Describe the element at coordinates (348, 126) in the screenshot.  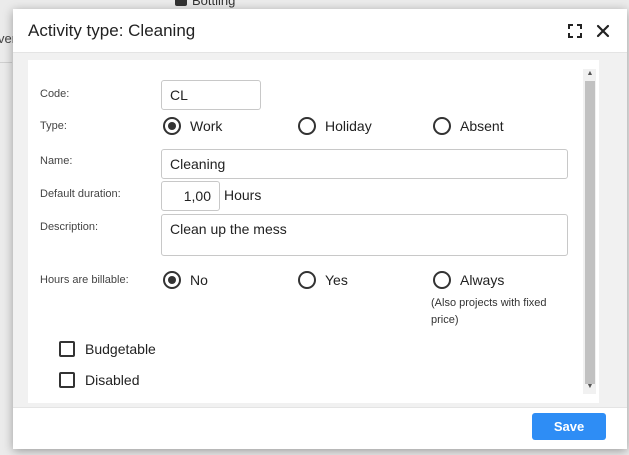
I see `type-option-label: Holiday` at that location.